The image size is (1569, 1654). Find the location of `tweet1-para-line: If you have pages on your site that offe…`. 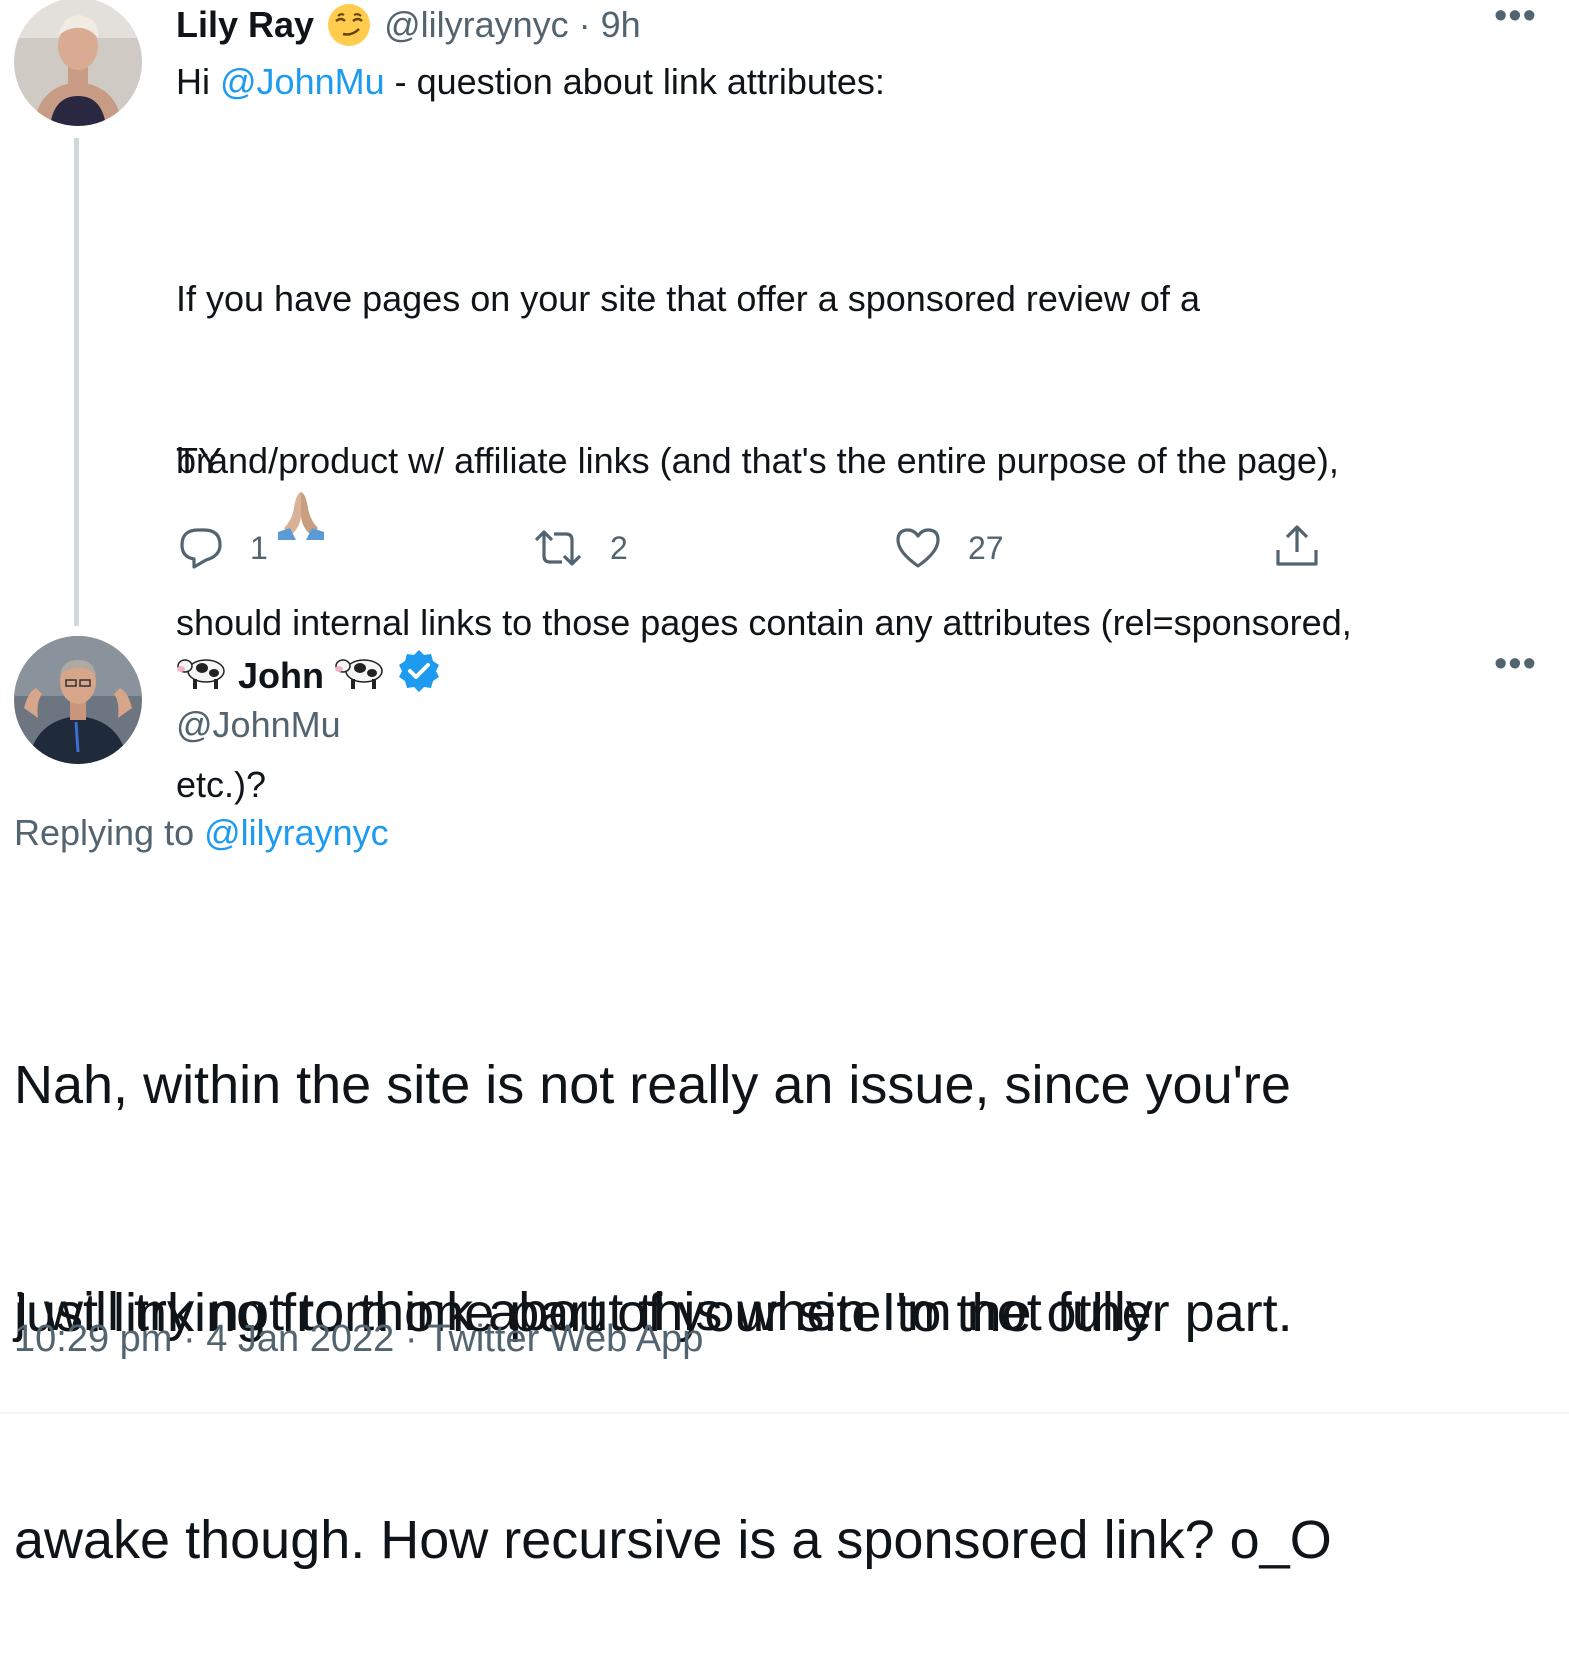

tweet1-para-line: If you have pages on your site that offe… is located at coordinates (688, 298).